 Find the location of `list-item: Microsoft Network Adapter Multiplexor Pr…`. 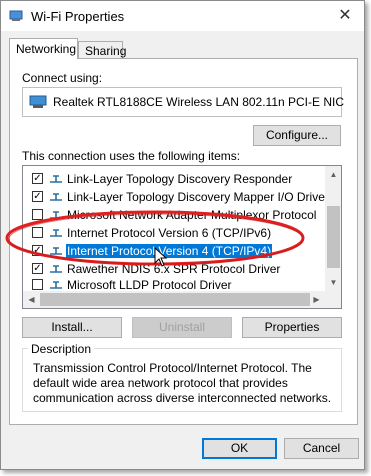

list-item: Microsoft Network Adapter Multiplexor Pr… is located at coordinates (173, 215).